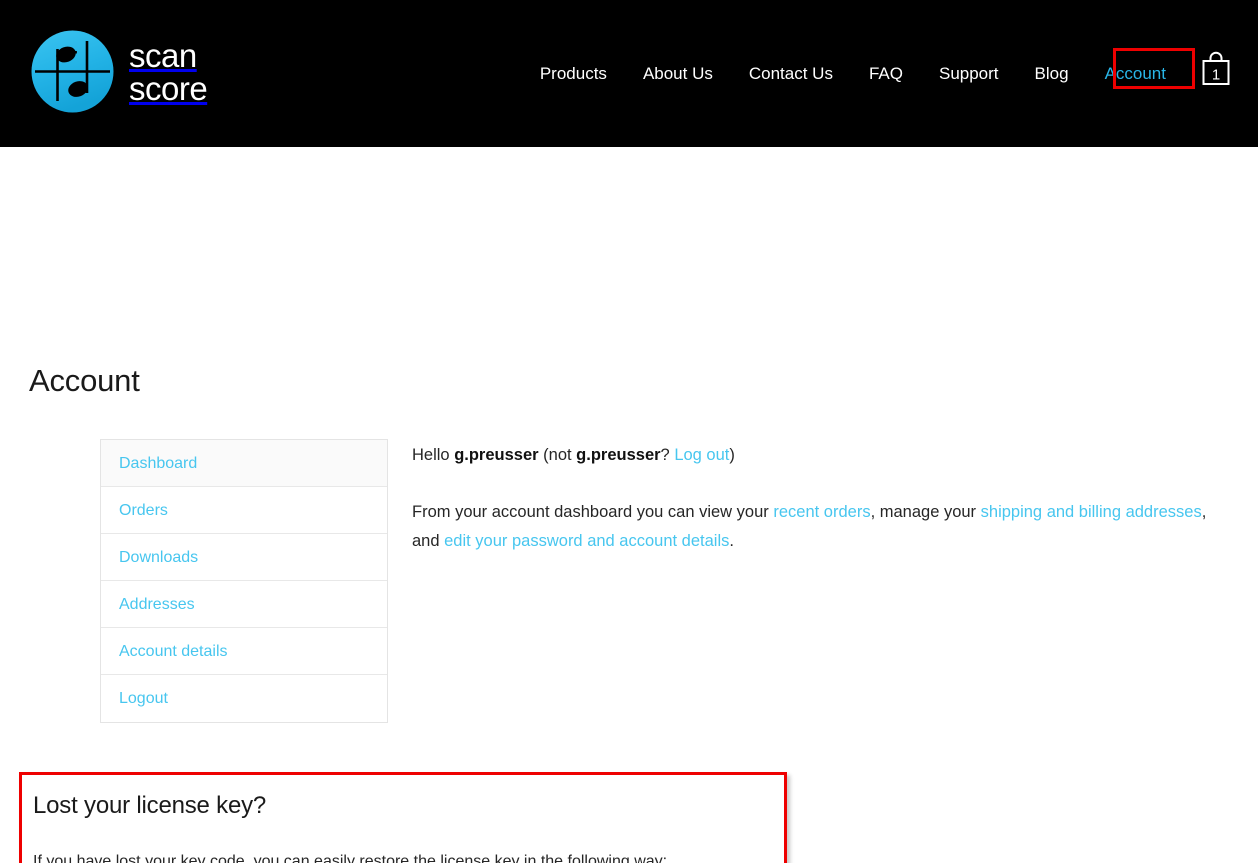 This screenshot has width=1258, height=863. What do you see at coordinates (244, 557) in the screenshot?
I see `account-nav-item-downloads: Downloads` at bounding box center [244, 557].